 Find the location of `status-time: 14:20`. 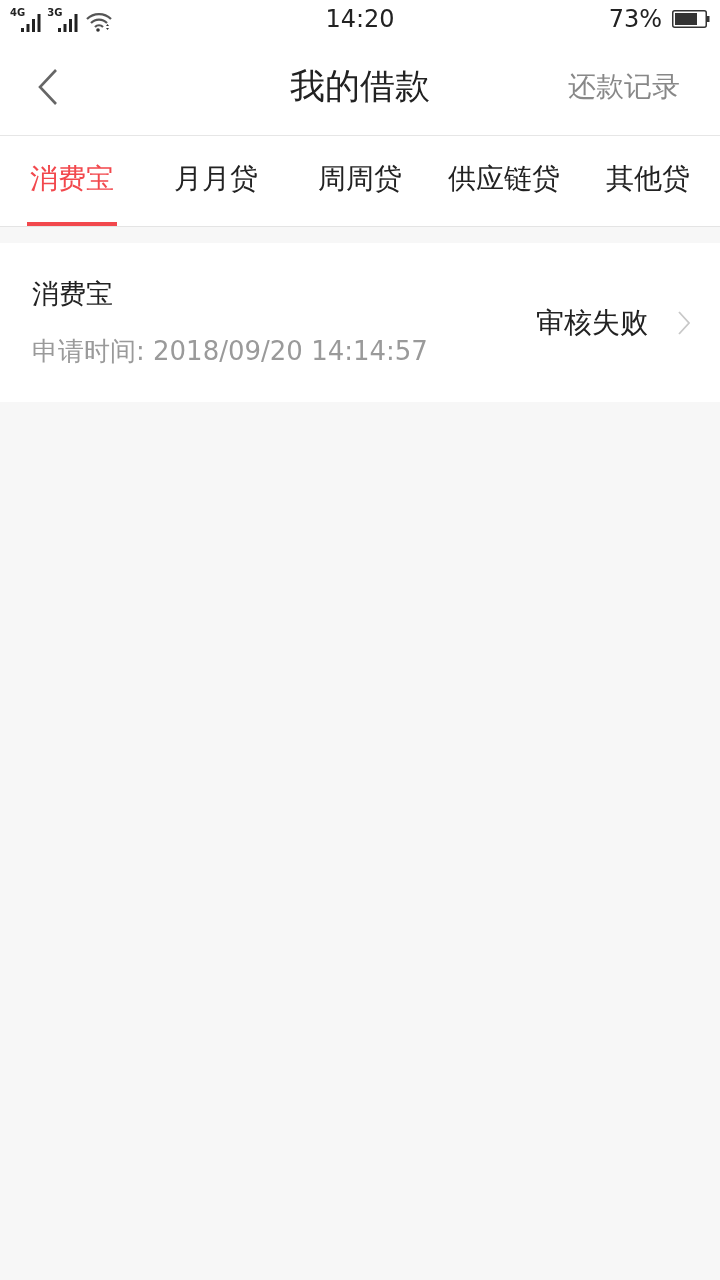

status-time: 14:20 is located at coordinates (360, 19).